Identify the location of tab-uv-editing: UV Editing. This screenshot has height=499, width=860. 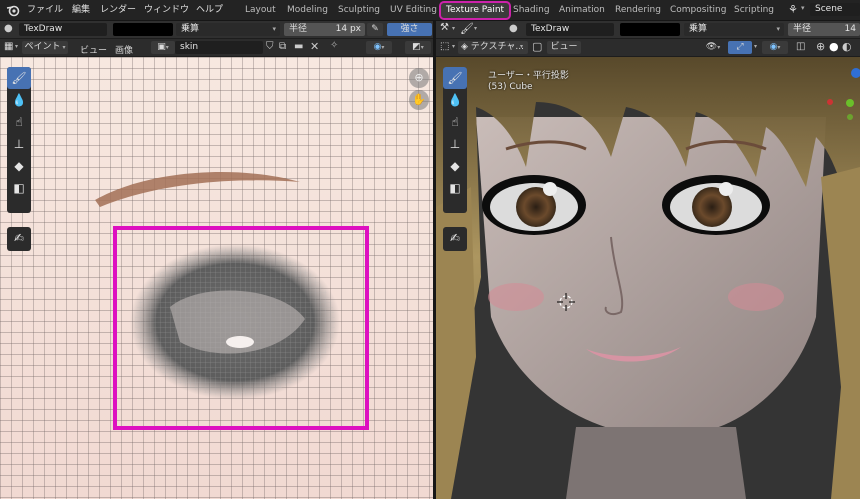
(413, 10).